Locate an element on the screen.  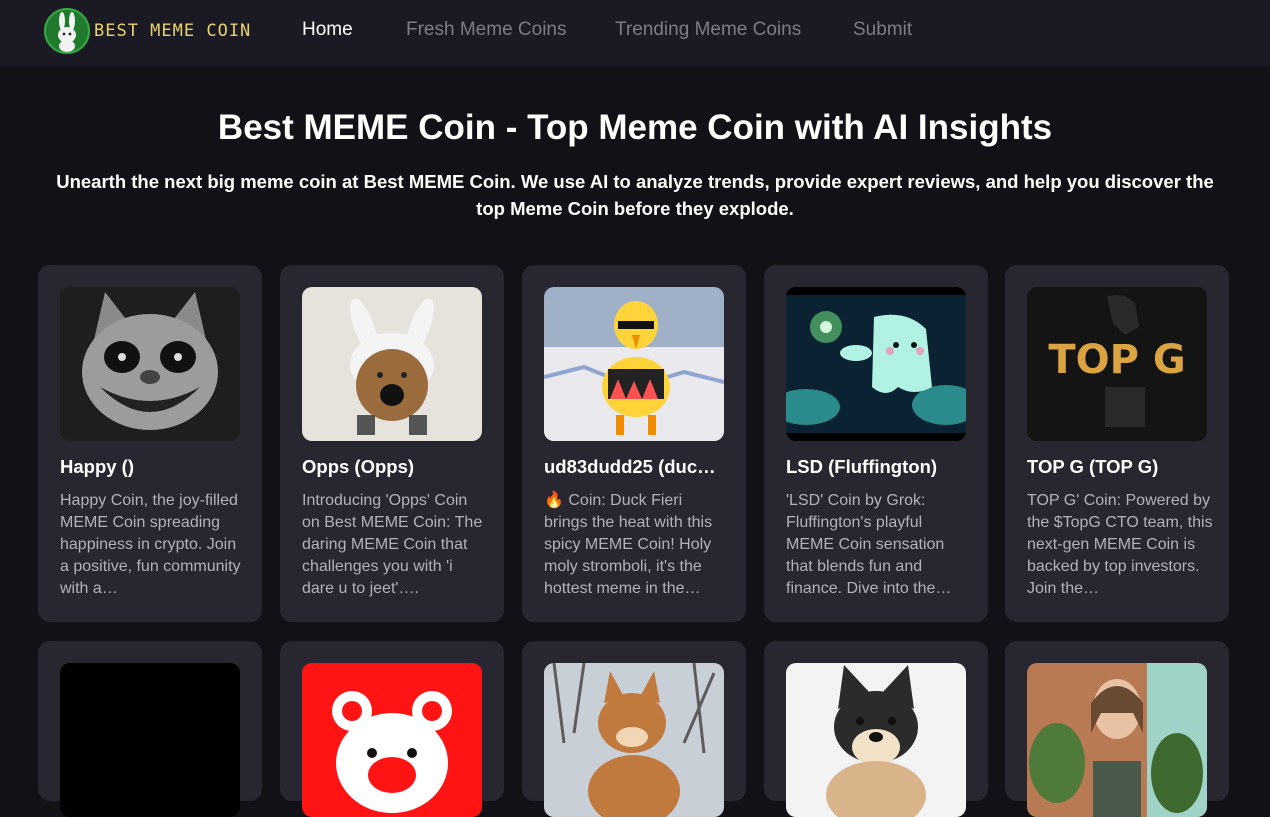
nav-home: Home is located at coordinates (327, 30).